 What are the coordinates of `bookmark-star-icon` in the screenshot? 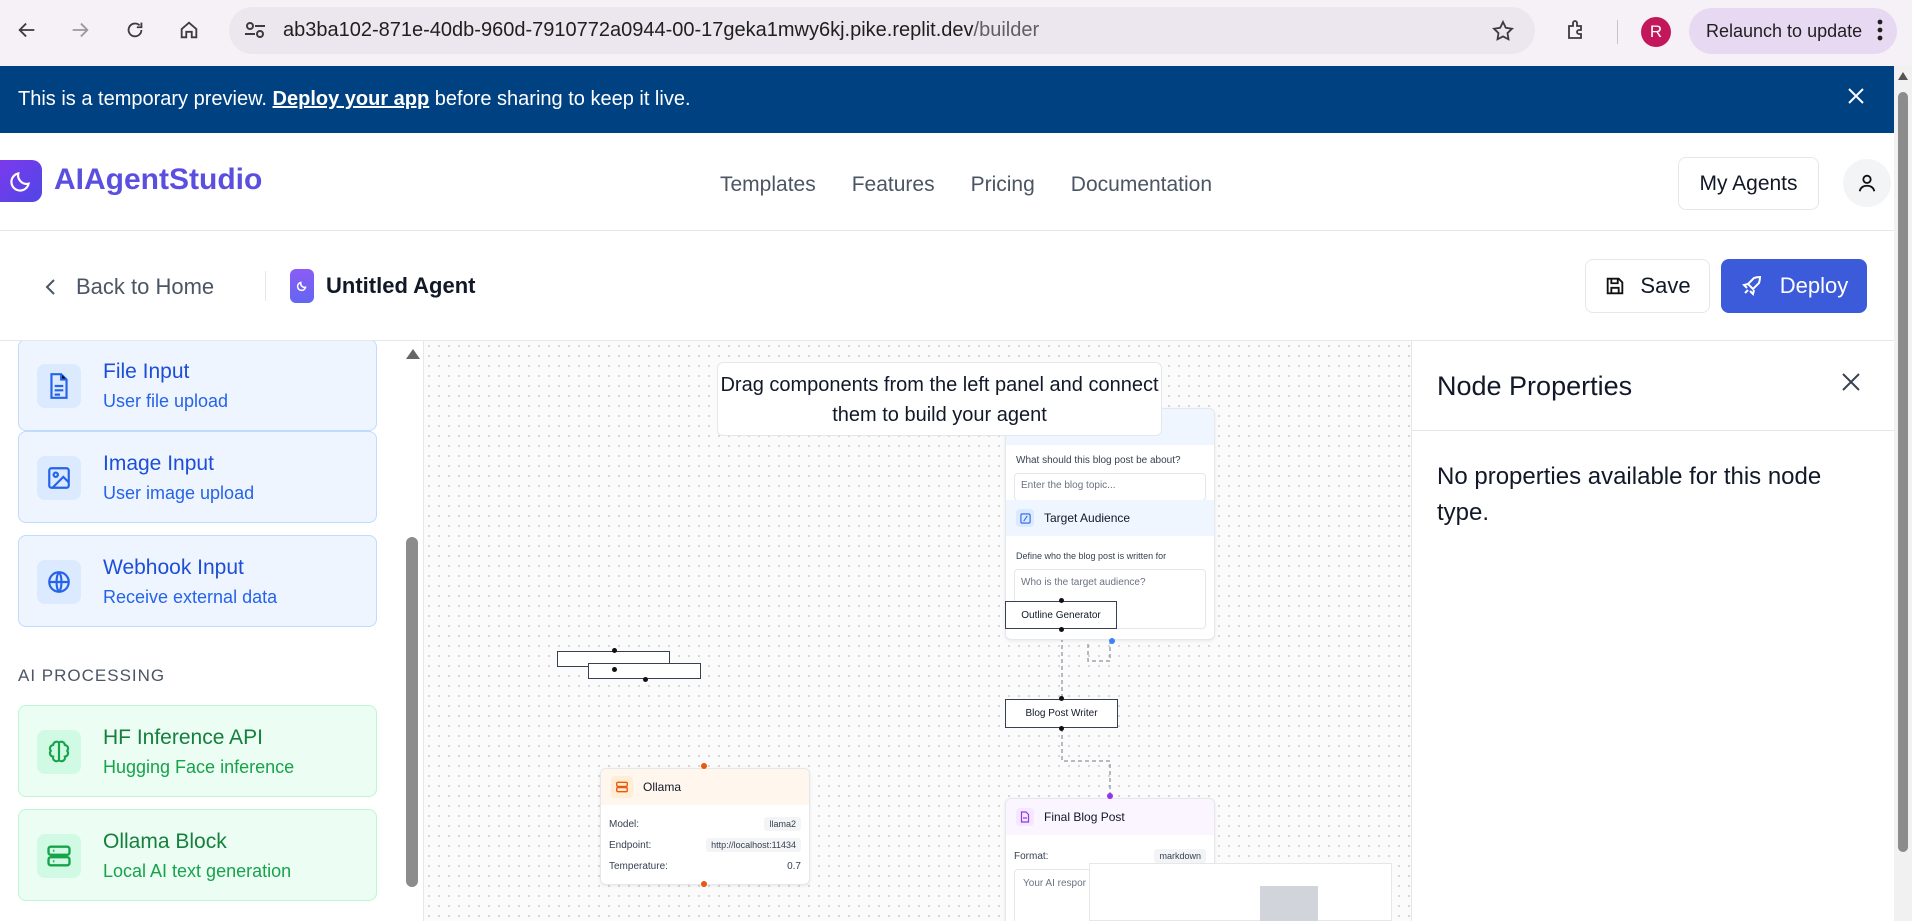 It's located at (1503, 33).